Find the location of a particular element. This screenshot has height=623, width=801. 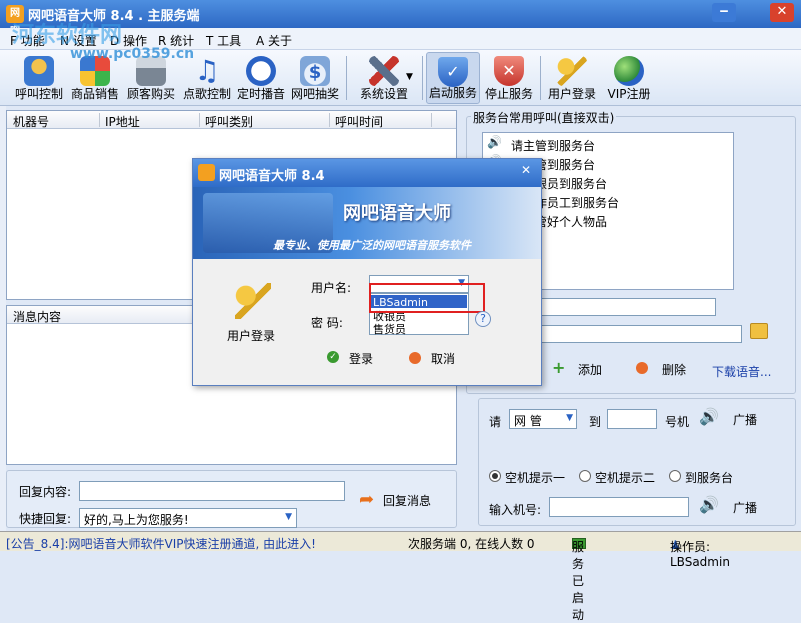

cancel-button: 取消 is located at coordinates (439, 359).